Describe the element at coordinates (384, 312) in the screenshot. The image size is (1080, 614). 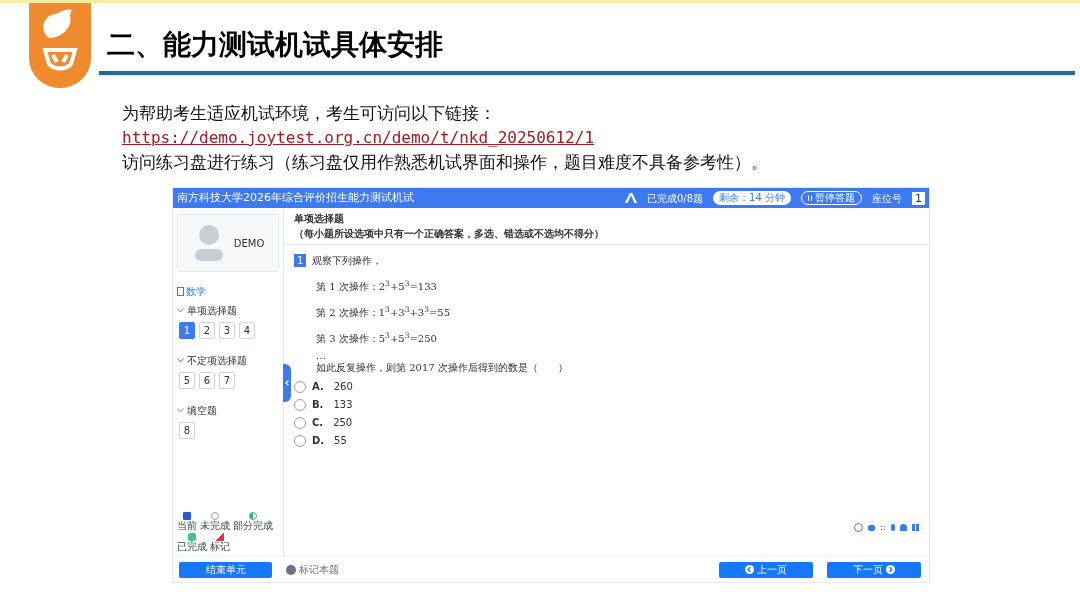
I see `operation-line: 第 2 次操作：1$^{3}$+3$^{3}$+3$^{3}$=55` at that location.